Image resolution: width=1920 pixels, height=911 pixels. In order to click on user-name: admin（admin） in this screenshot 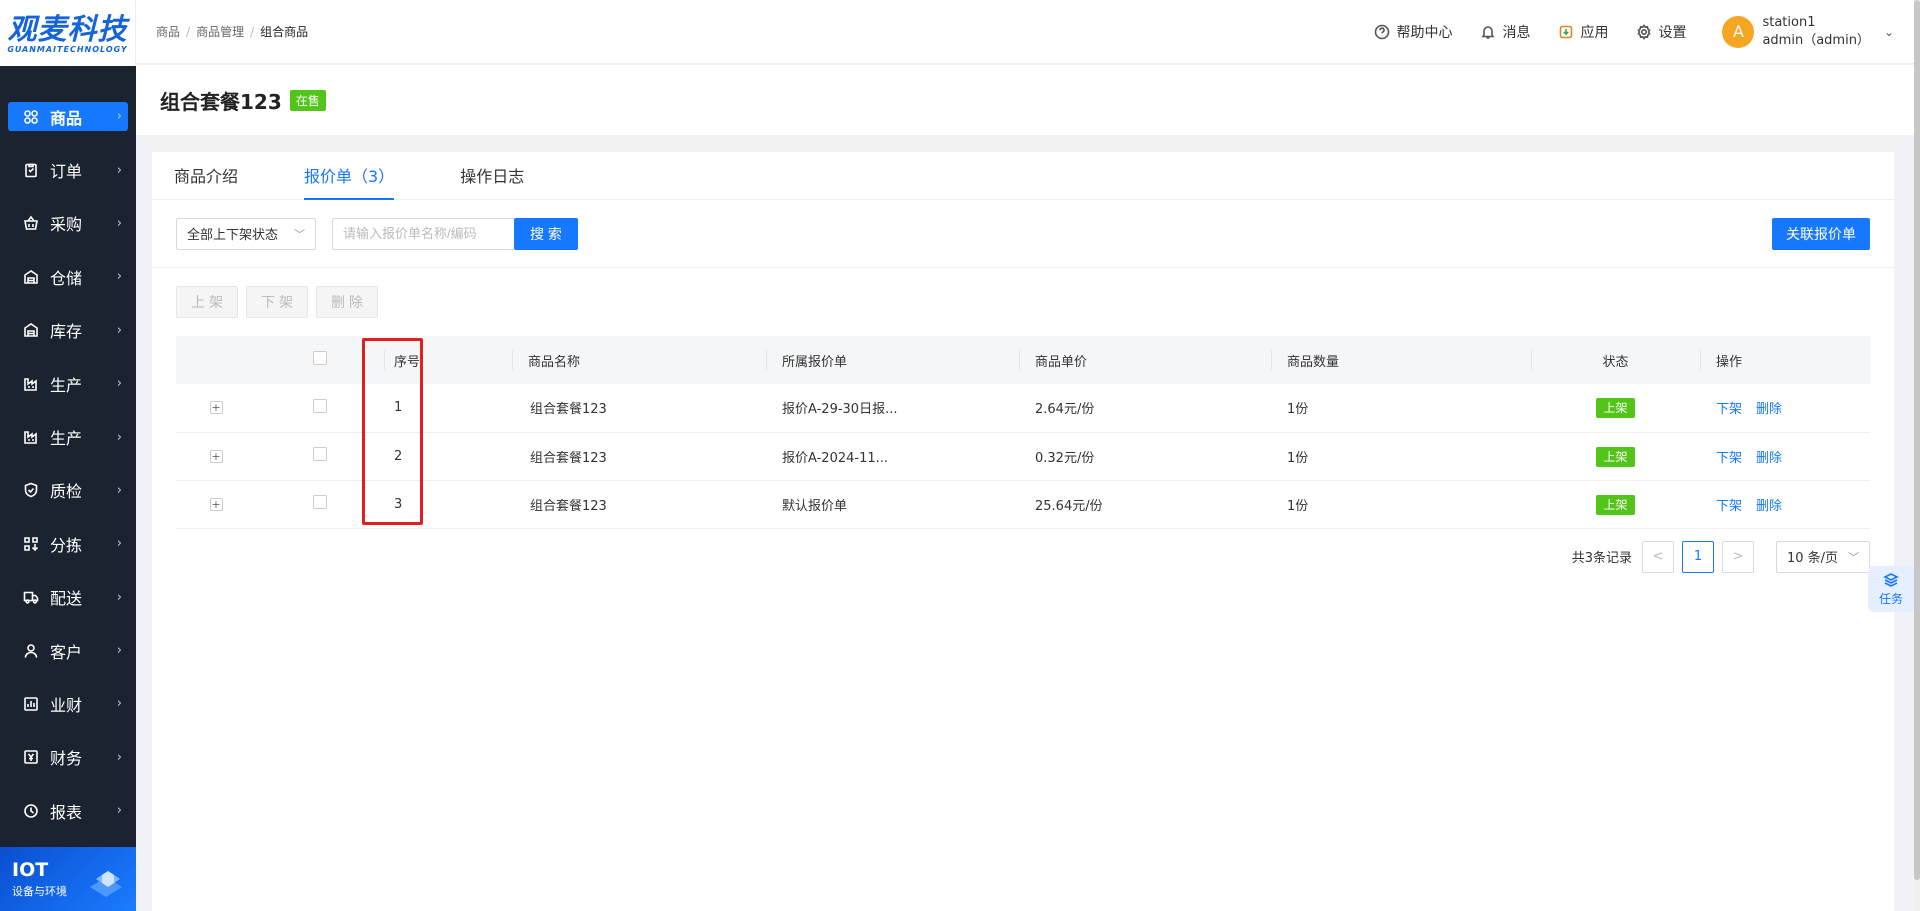, I will do `click(1816, 40)`.